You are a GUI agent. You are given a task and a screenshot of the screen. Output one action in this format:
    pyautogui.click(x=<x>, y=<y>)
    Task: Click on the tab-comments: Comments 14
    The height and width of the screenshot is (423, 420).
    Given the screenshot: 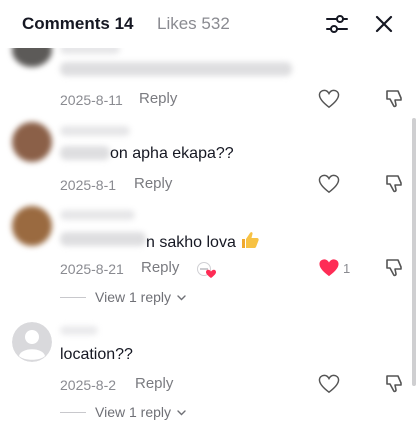 What is the action you would take?
    pyautogui.click(x=77, y=24)
    